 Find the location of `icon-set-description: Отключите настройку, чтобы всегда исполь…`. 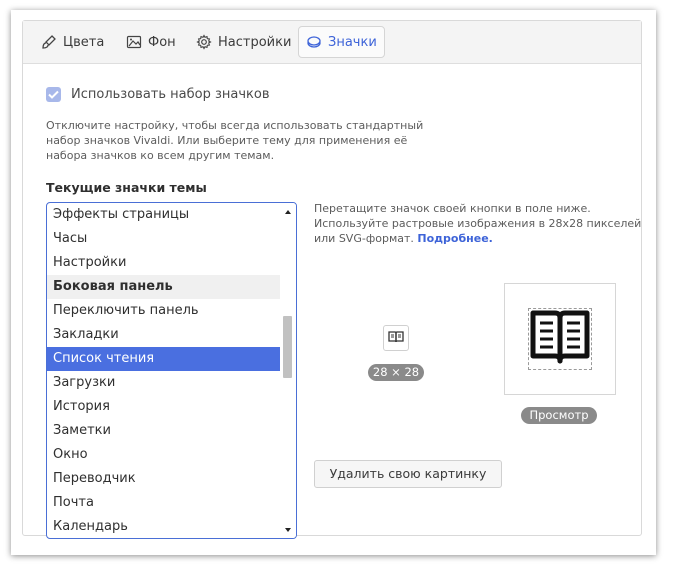

icon-set-description: Отключите настройку, чтобы всегда исполь… is located at coordinates (235, 140).